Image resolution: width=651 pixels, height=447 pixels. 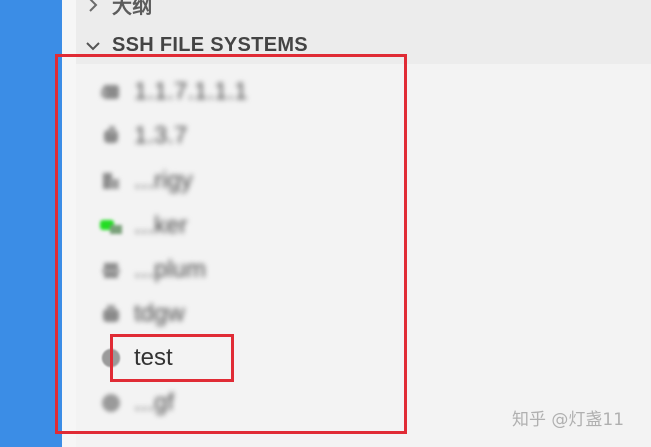 I want to click on host-item: ...plum, so click(x=153, y=270).